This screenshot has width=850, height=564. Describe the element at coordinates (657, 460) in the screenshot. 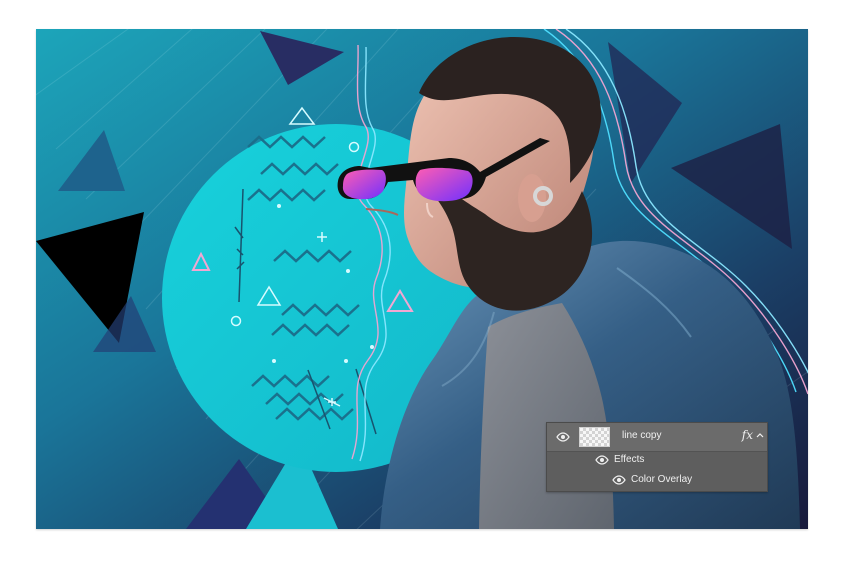

I see `effects-row: Effects` at that location.